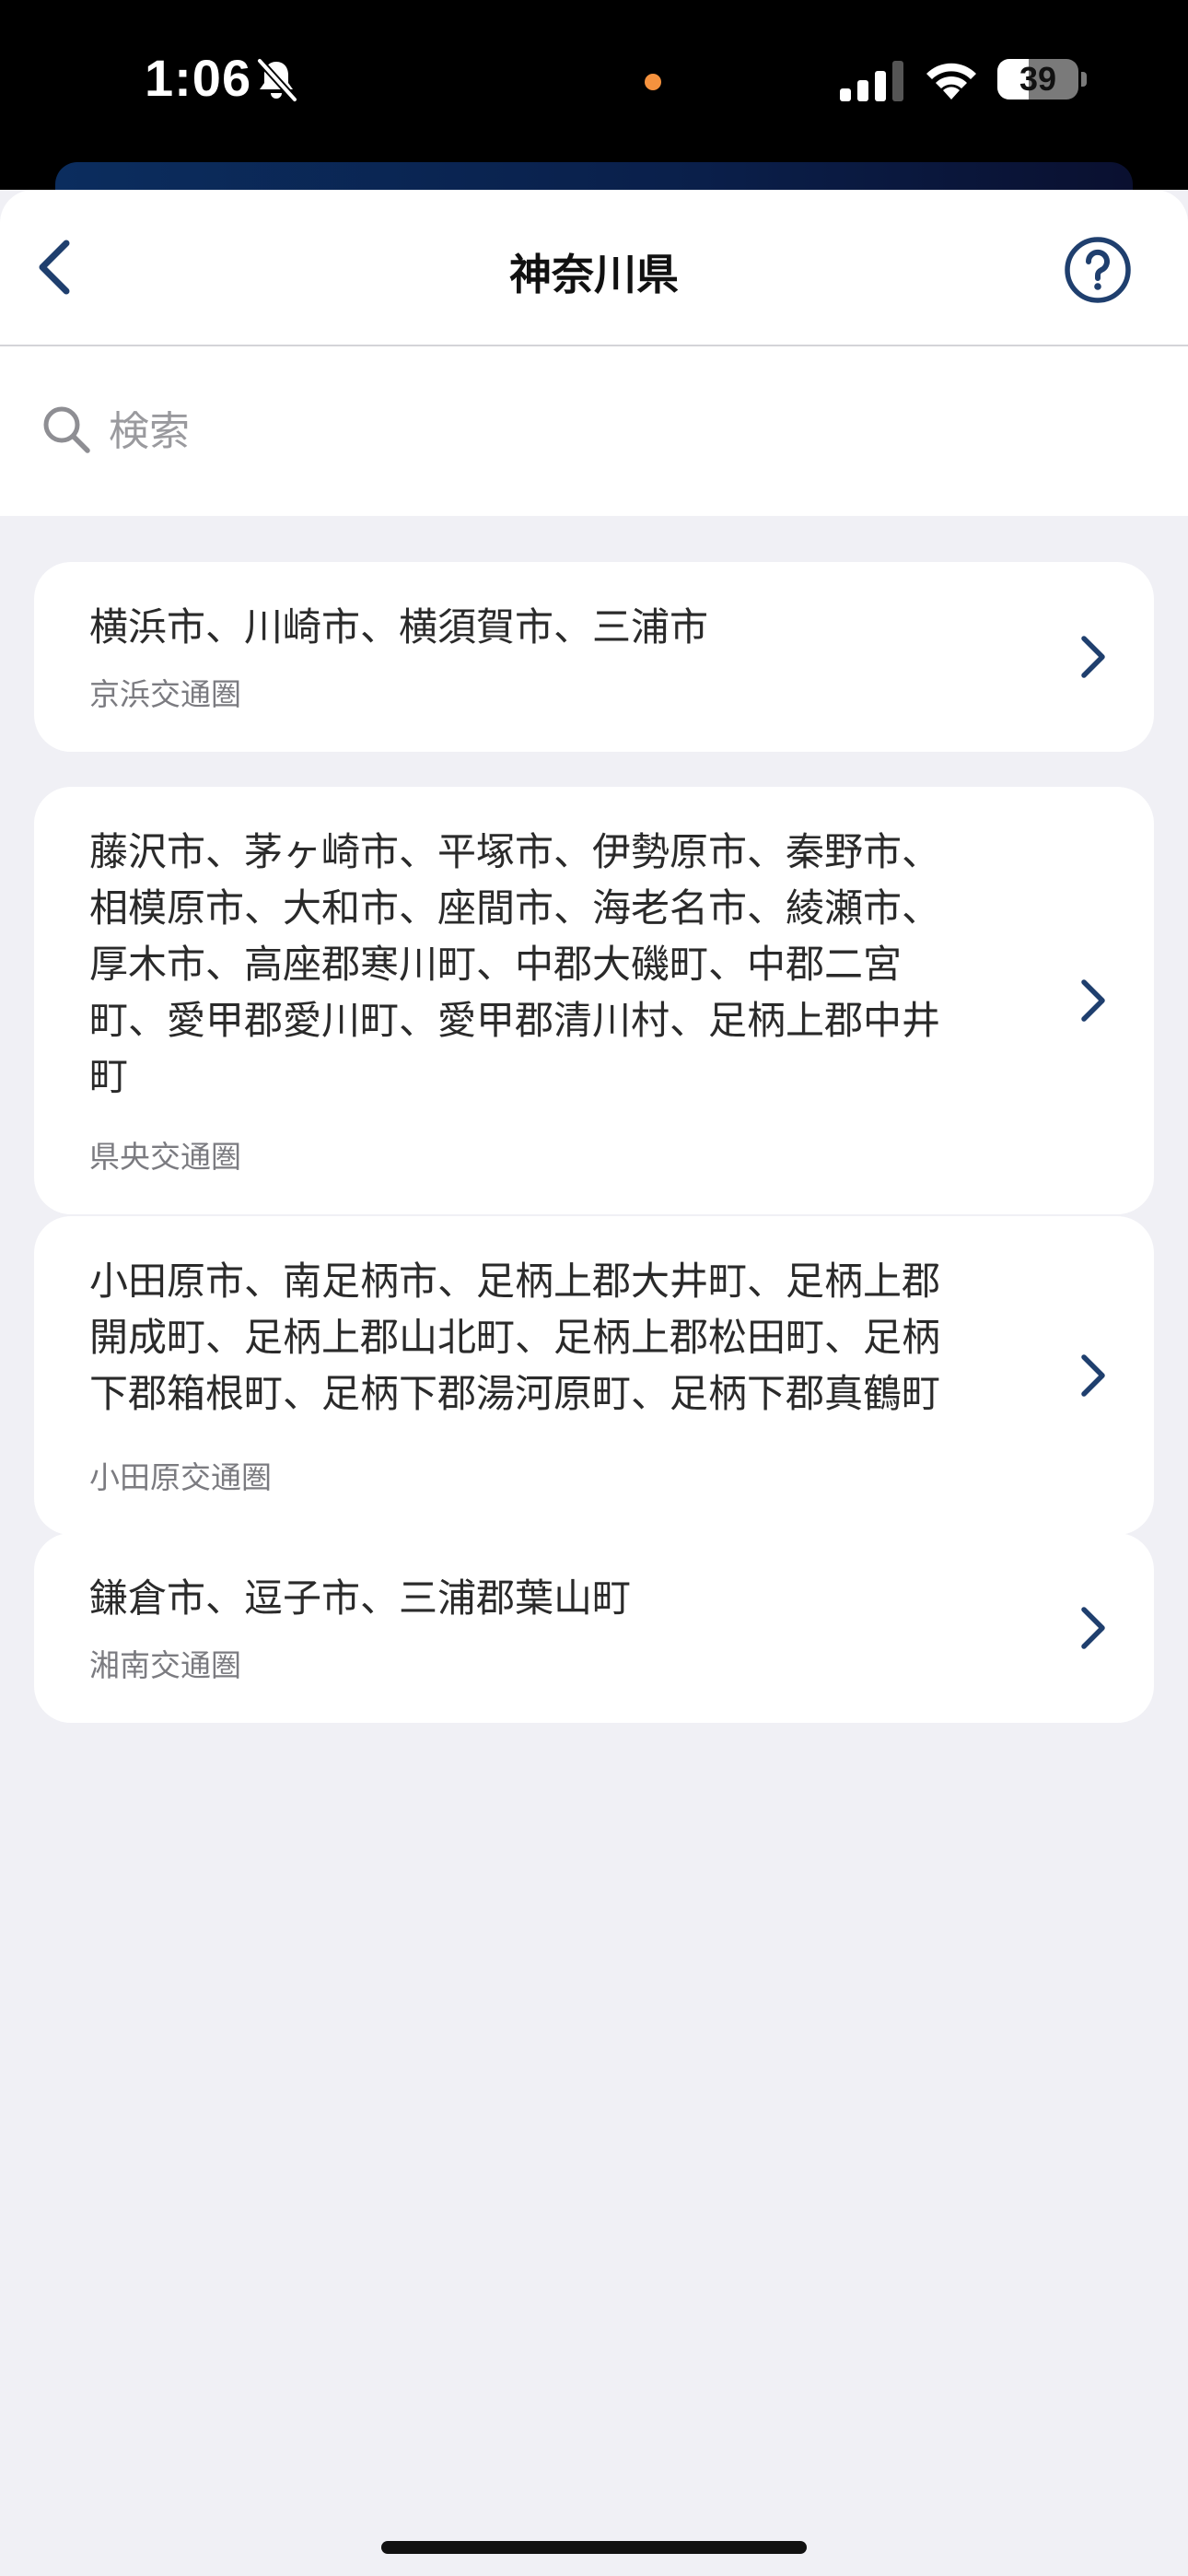  I want to click on search-bar, so click(594, 431).